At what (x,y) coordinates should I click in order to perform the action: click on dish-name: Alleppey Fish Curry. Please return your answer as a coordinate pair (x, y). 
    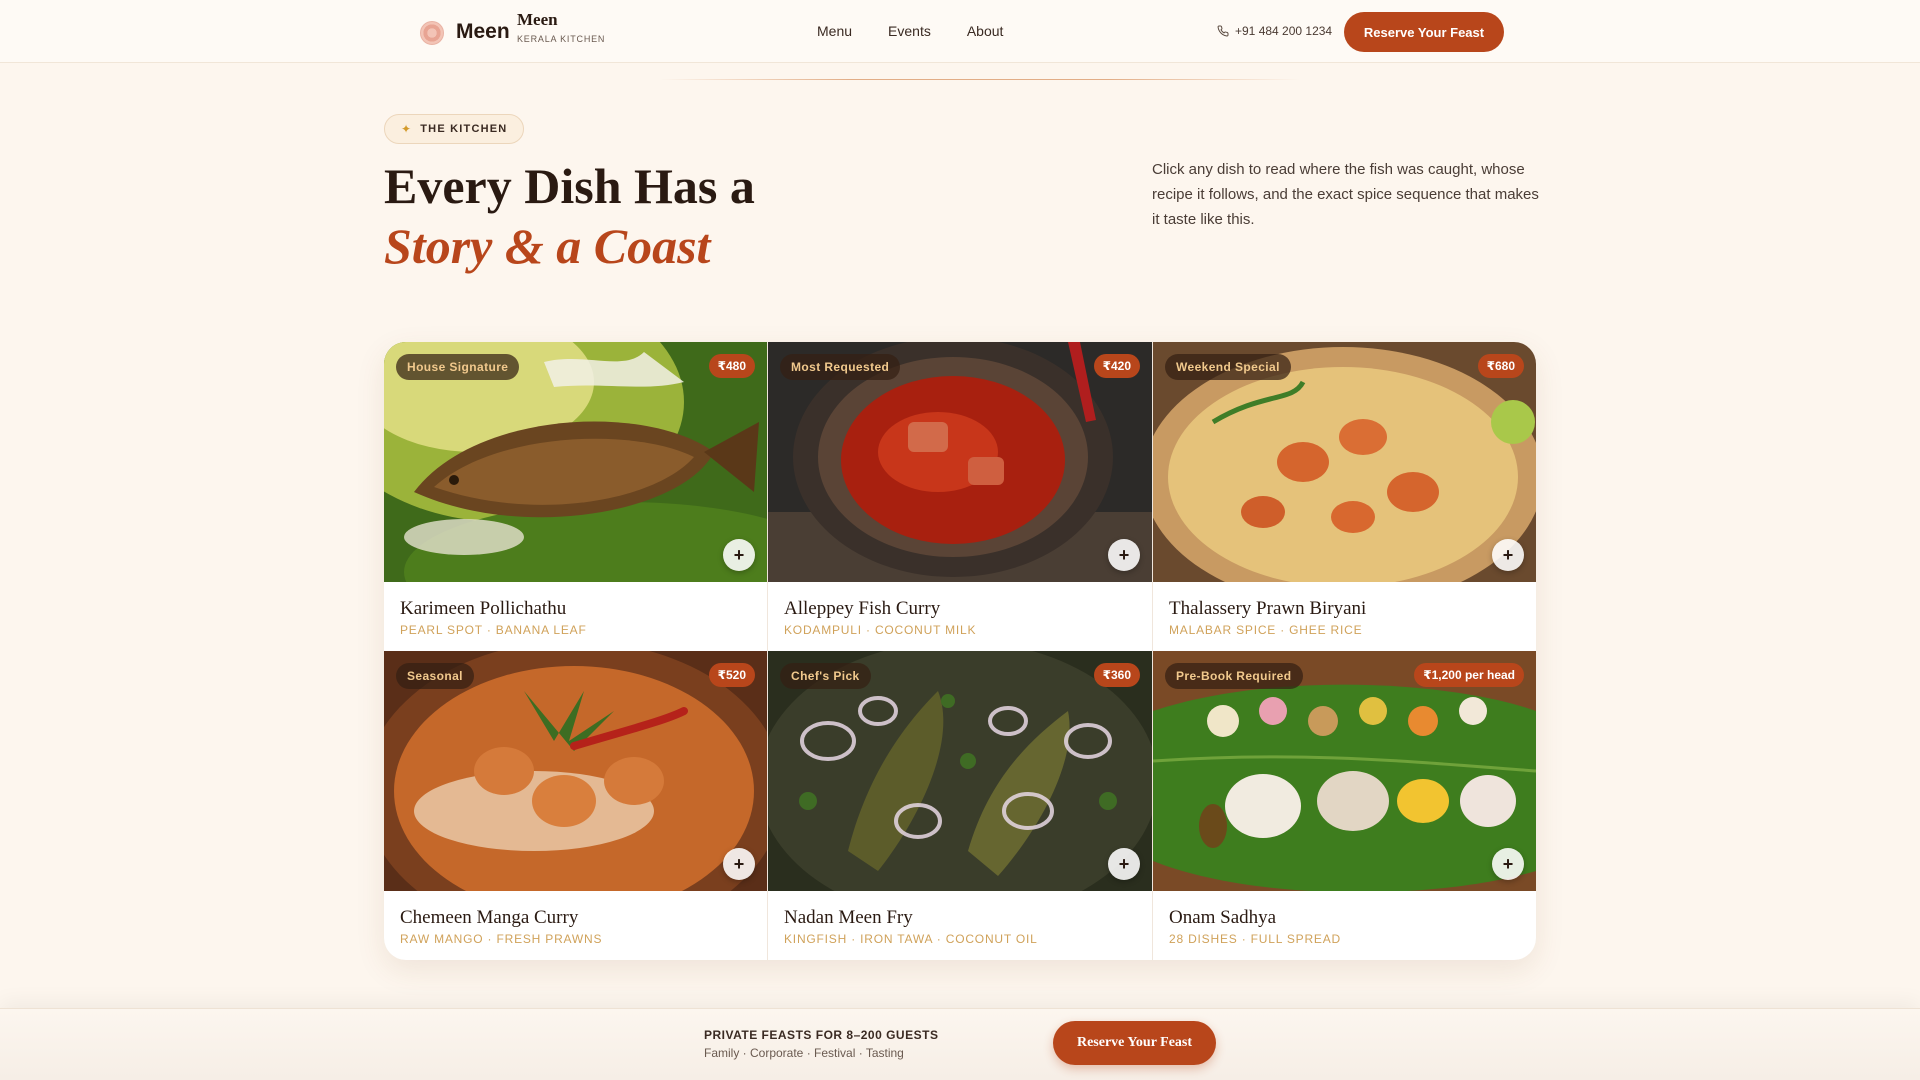
    Looking at the image, I should click on (862, 608).